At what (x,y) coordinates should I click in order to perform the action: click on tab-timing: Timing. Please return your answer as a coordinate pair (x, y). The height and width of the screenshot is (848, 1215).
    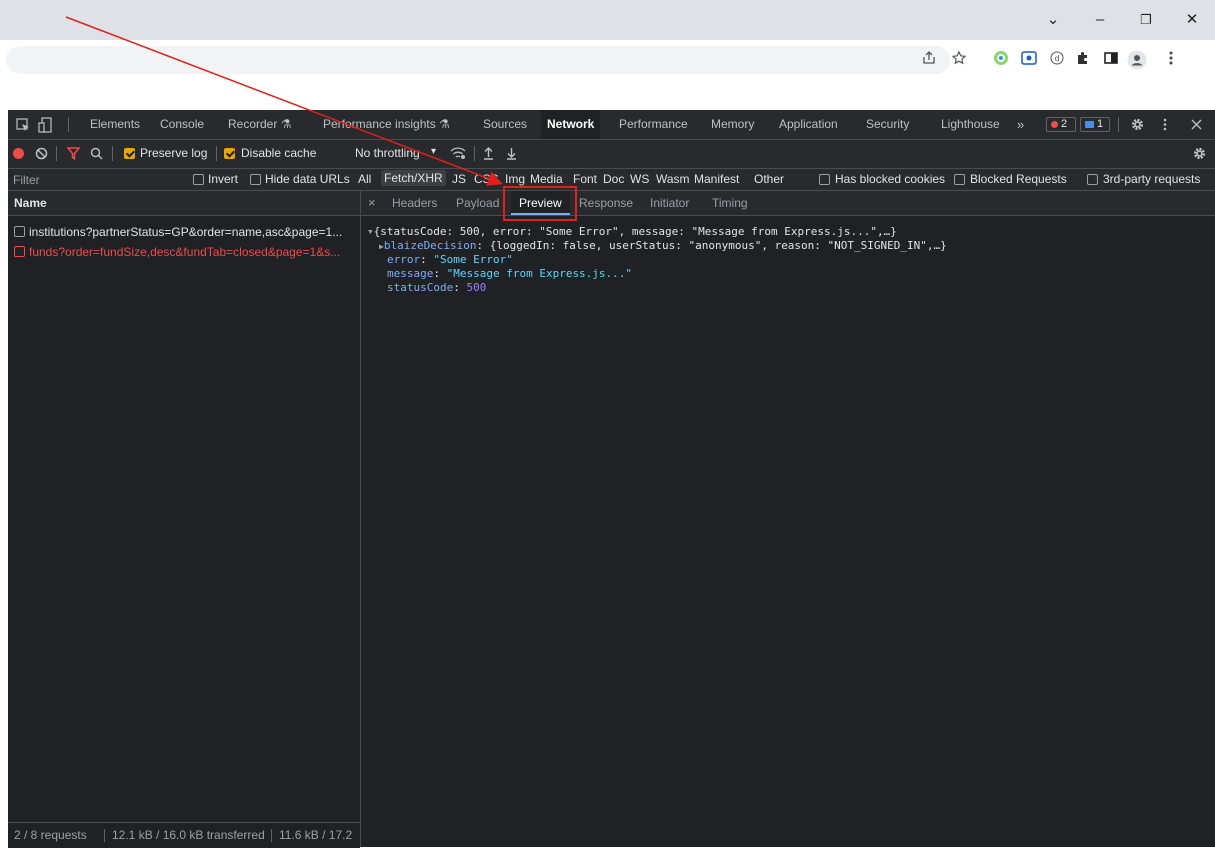
    Looking at the image, I should click on (730, 203).